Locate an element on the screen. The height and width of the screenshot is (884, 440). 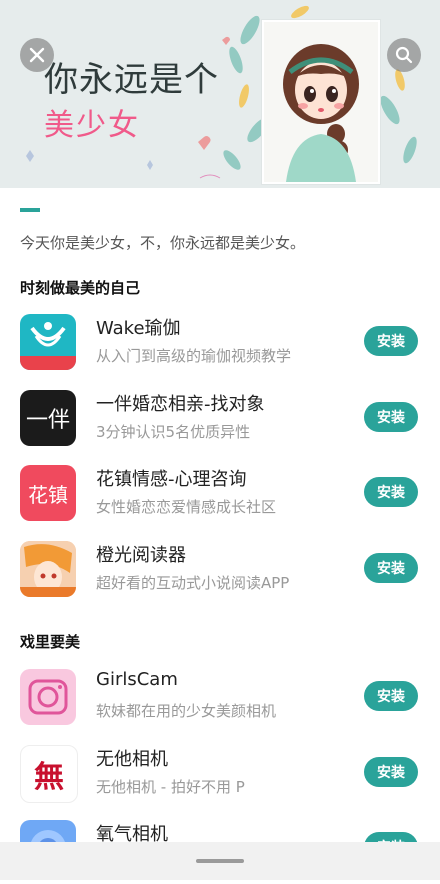
app-subtitle: 从入门到高级的瑜伽视频教学 is located at coordinates (194, 356).